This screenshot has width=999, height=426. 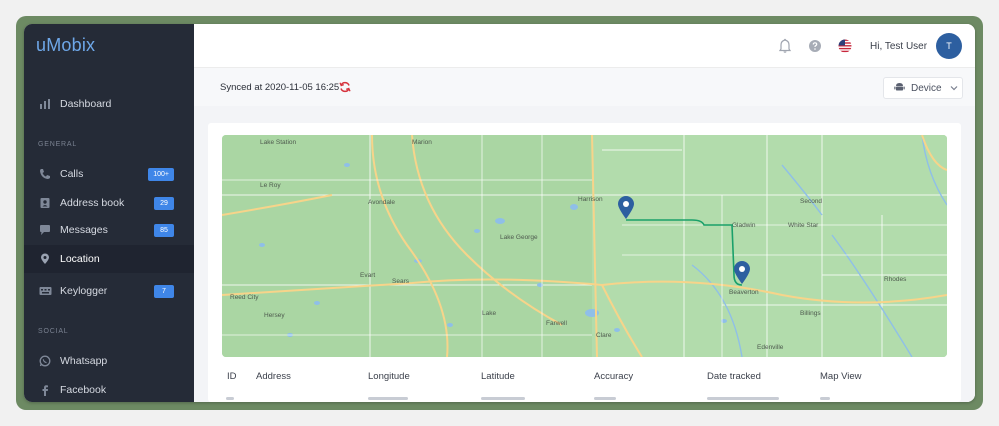 What do you see at coordinates (895, 279) in the screenshot?
I see `map-label: Rhodes` at bounding box center [895, 279].